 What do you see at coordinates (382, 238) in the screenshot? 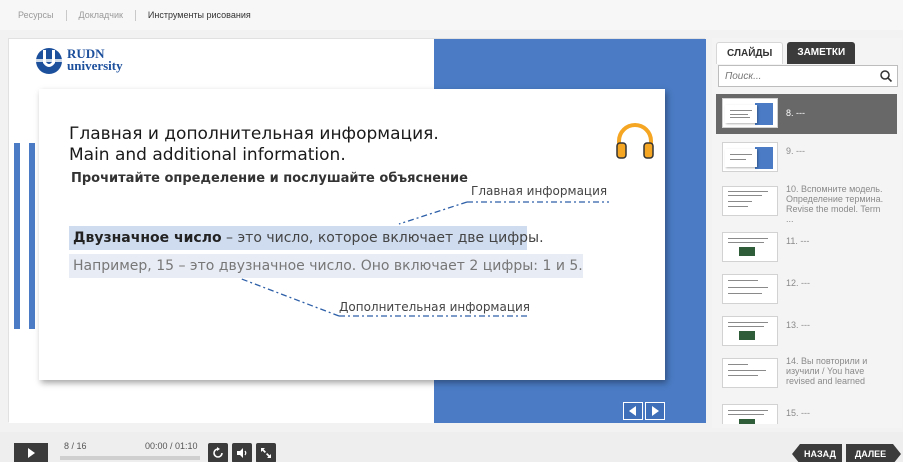
I see `definition-text: – это число, которое включает две цифры.` at bounding box center [382, 238].